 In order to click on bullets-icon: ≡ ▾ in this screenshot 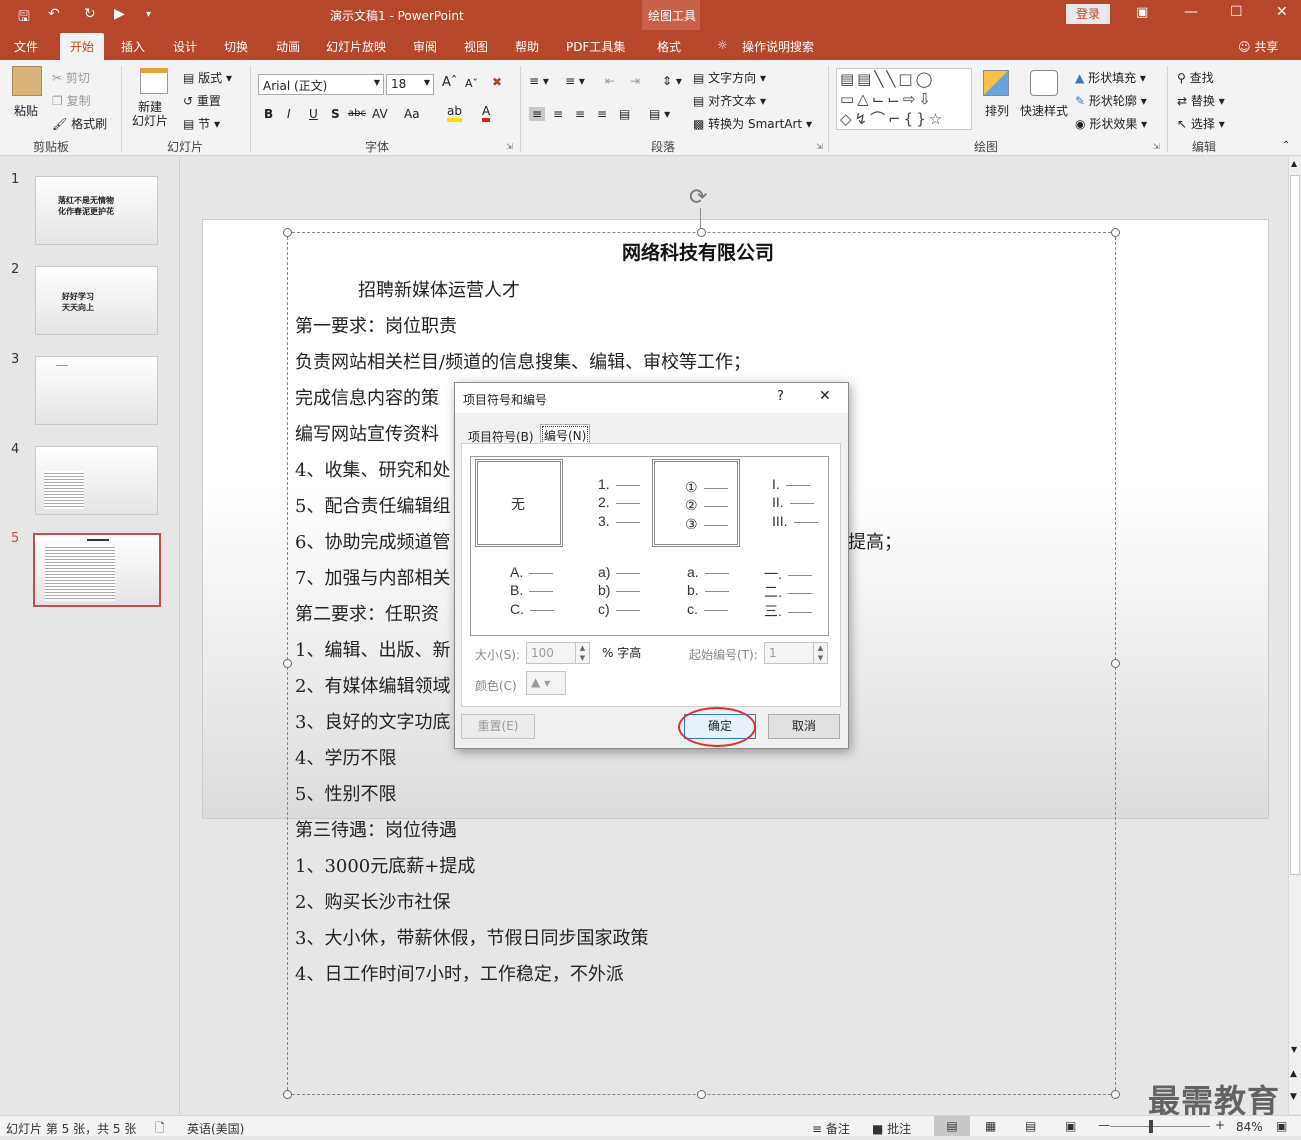, I will do `click(539, 81)`.